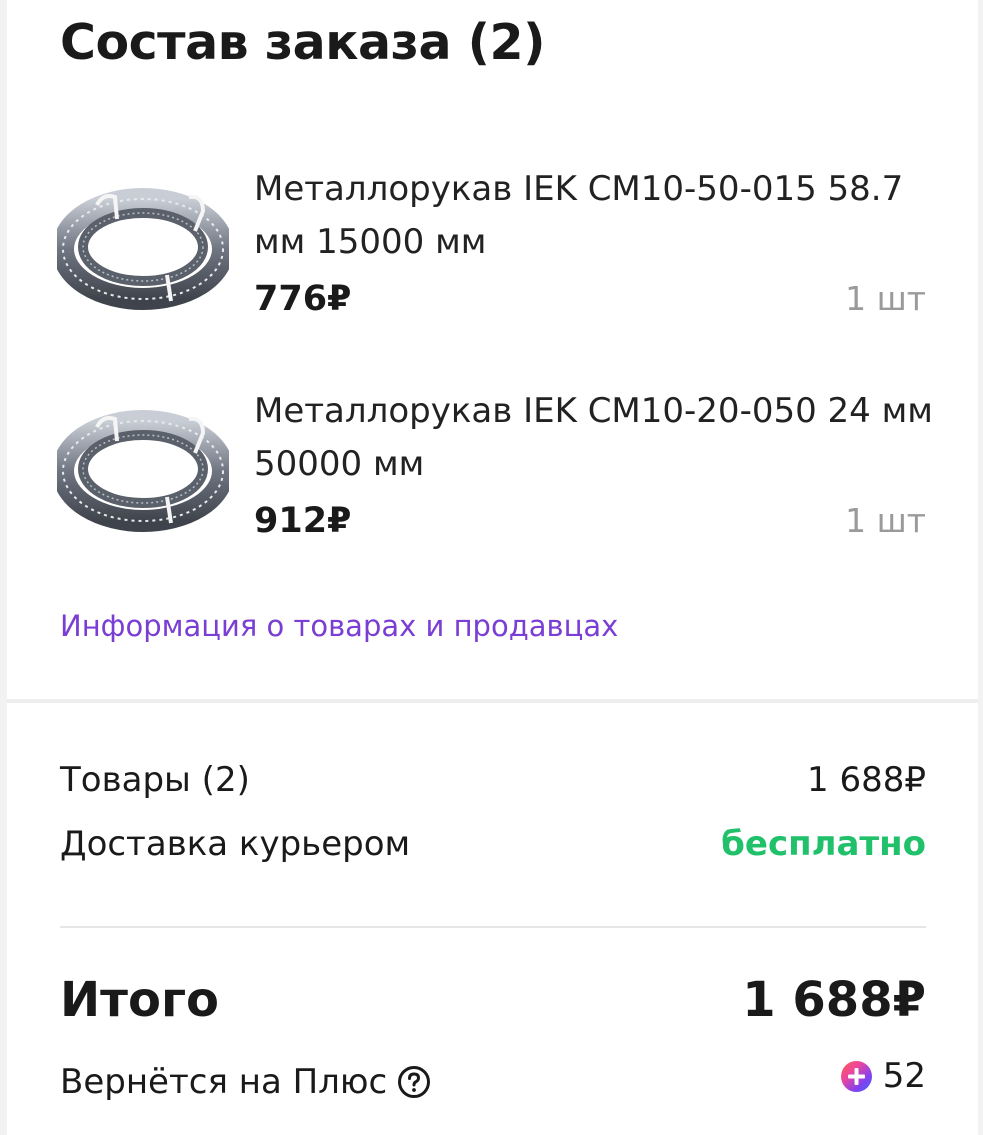  What do you see at coordinates (834, 1000) in the screenshot?
I see `total-value: 1 688₽` at bounding box center [834, 1000].